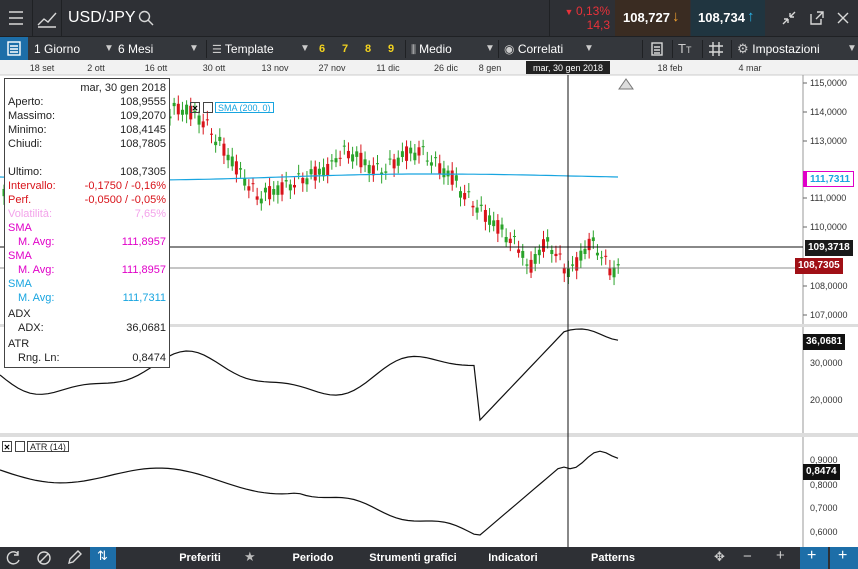 The image size is (858, 569). Describe the element at coordinates (829, 248) in the screenshot. I see `crosshair-price-badge: 109,3718` at that location.